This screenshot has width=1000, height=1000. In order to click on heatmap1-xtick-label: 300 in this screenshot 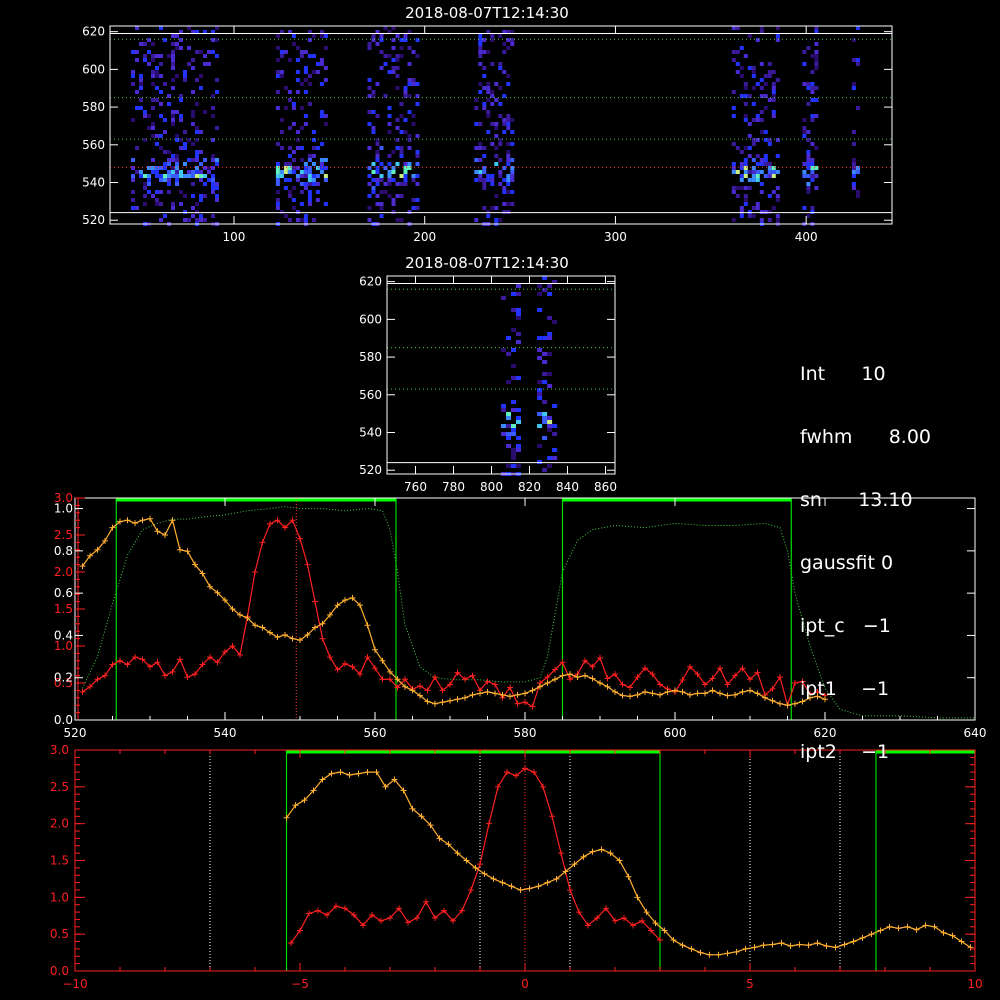, I will do `click(615, 237)`.